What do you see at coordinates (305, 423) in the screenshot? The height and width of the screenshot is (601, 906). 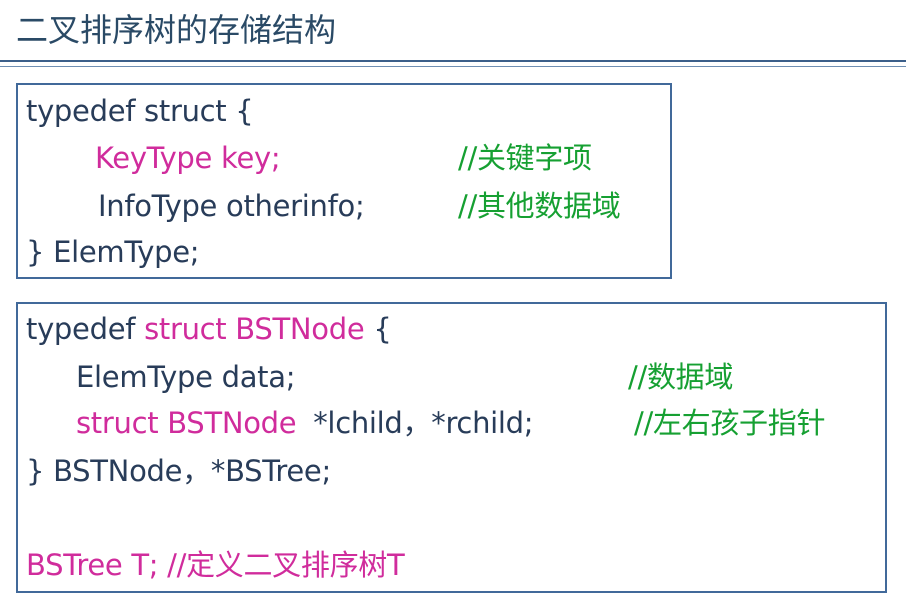 I see `bstnode-child-decl: struct BSTNode *lchild，*rchild;` at bounding box center [305, 423].